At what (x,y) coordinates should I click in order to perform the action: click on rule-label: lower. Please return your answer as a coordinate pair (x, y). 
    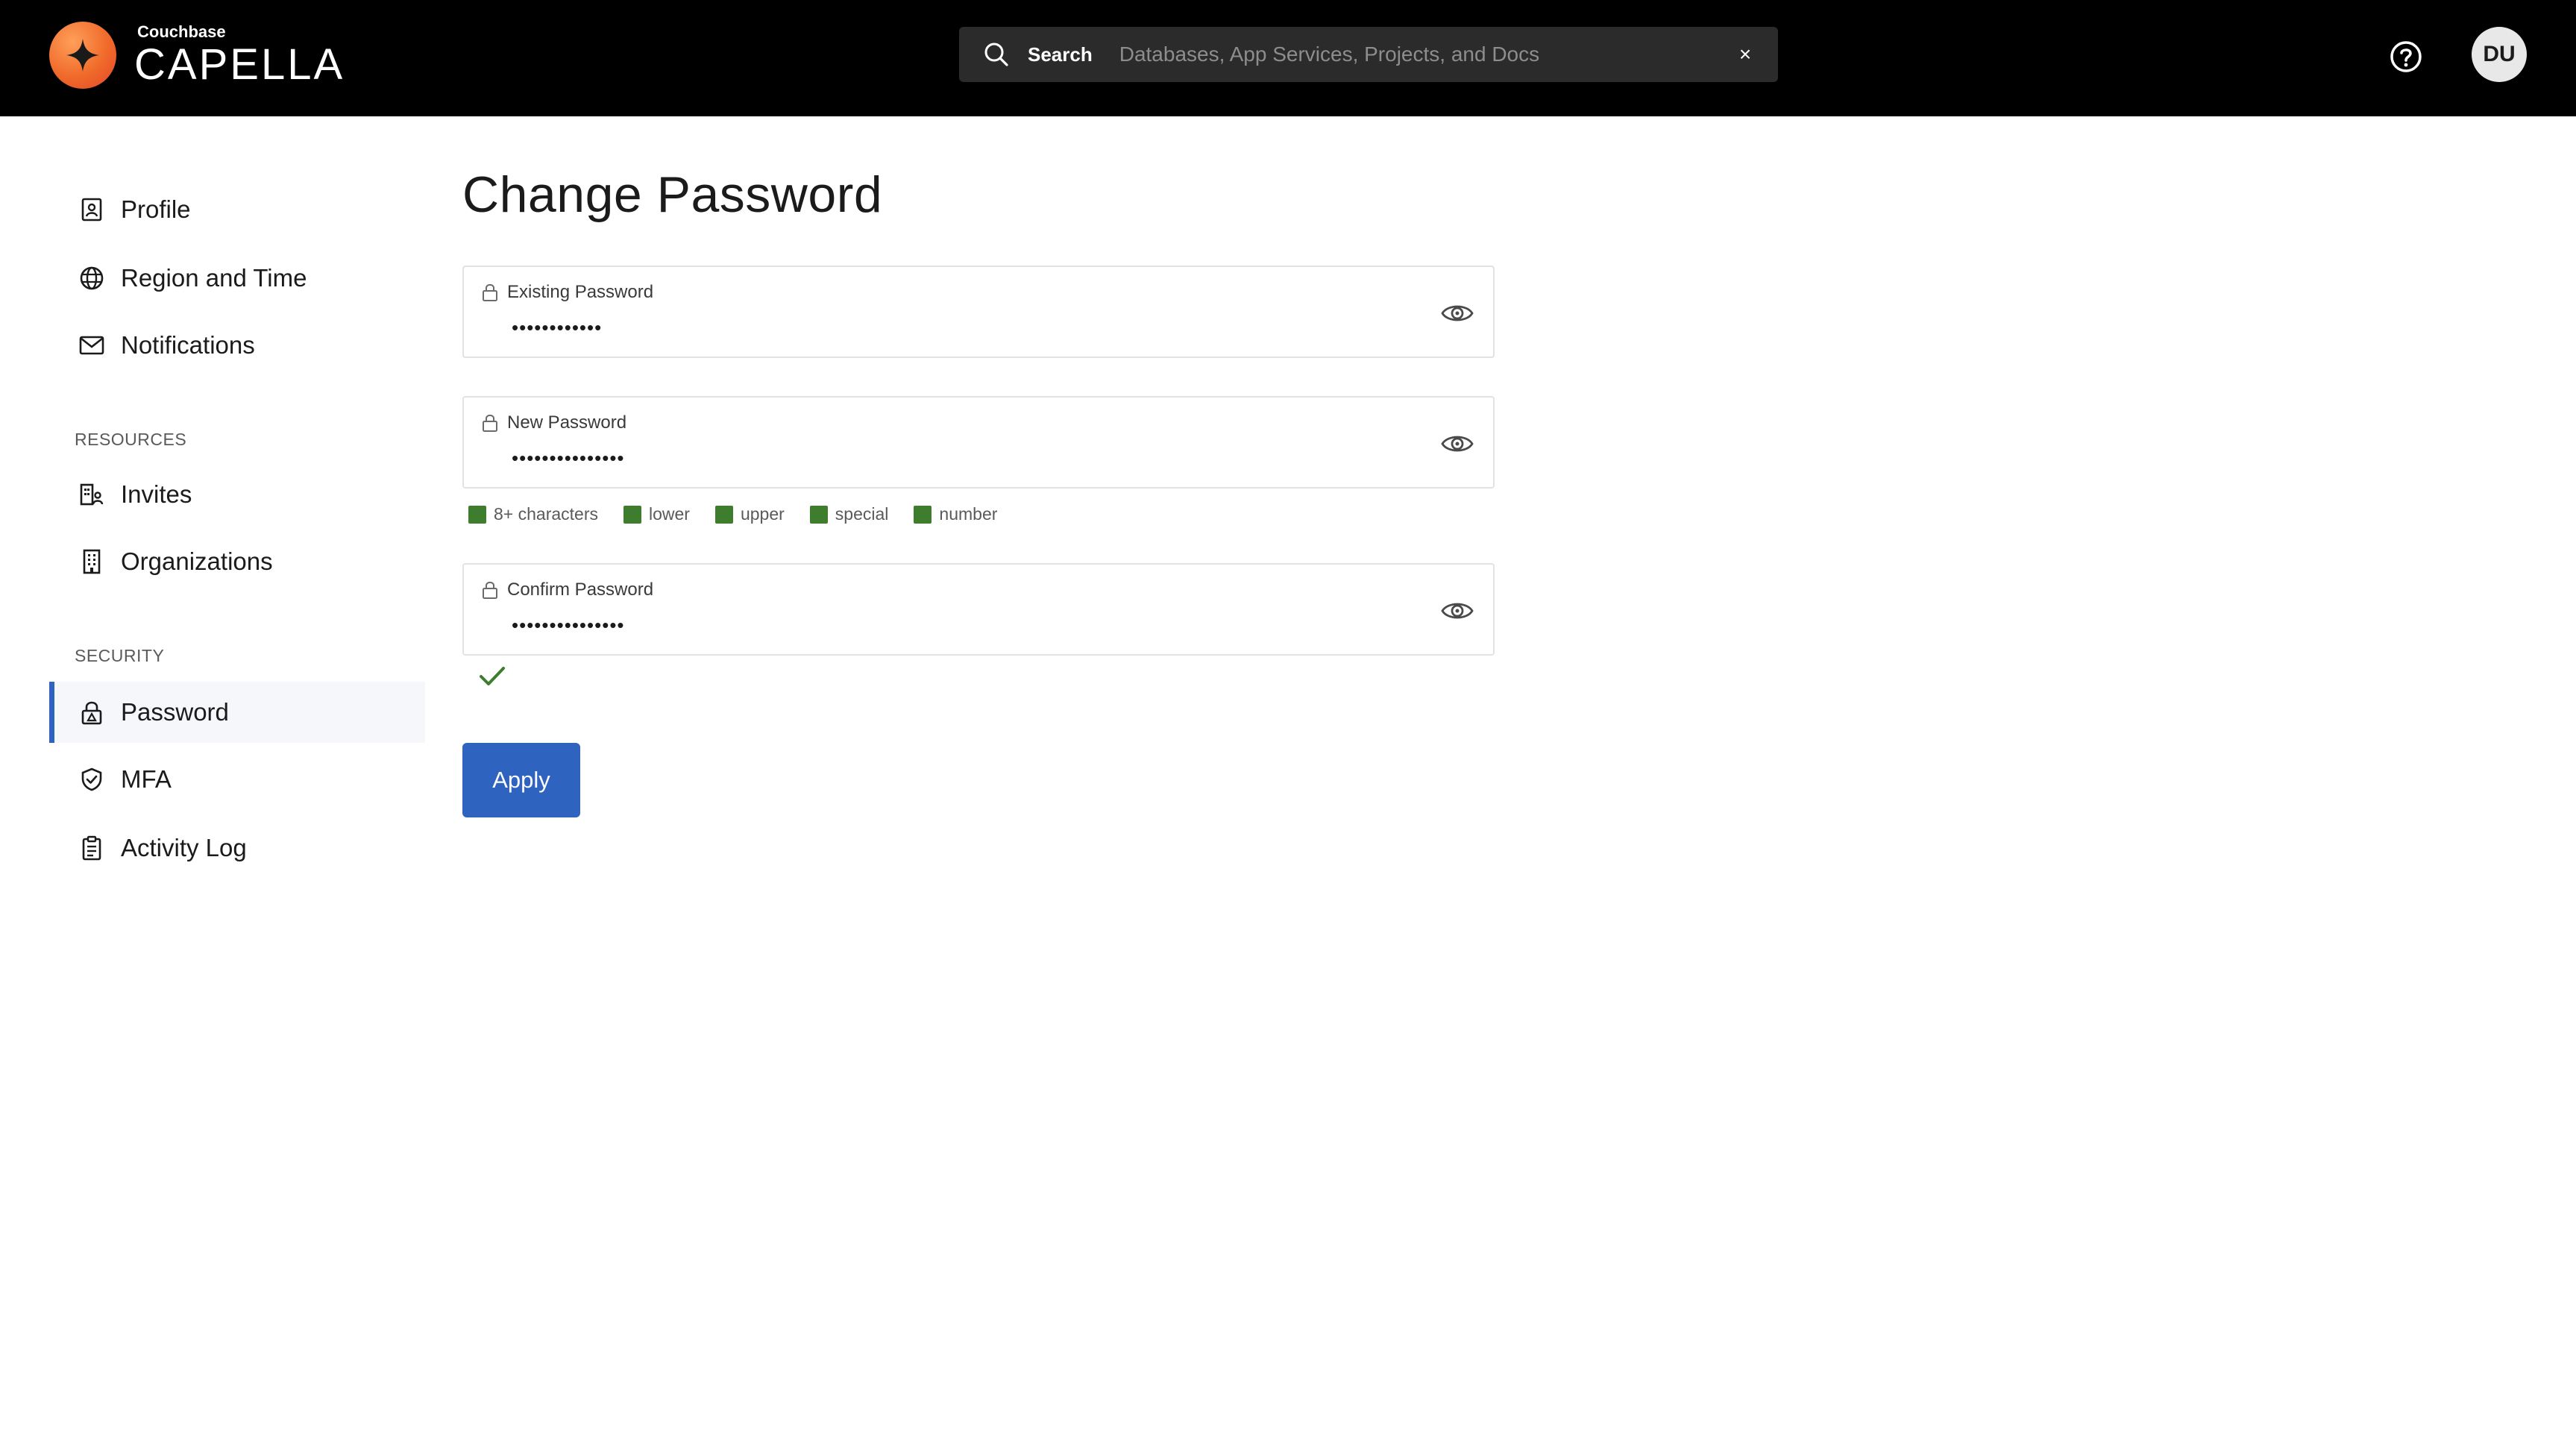
    Looking at the image, I should click on (670, 514).